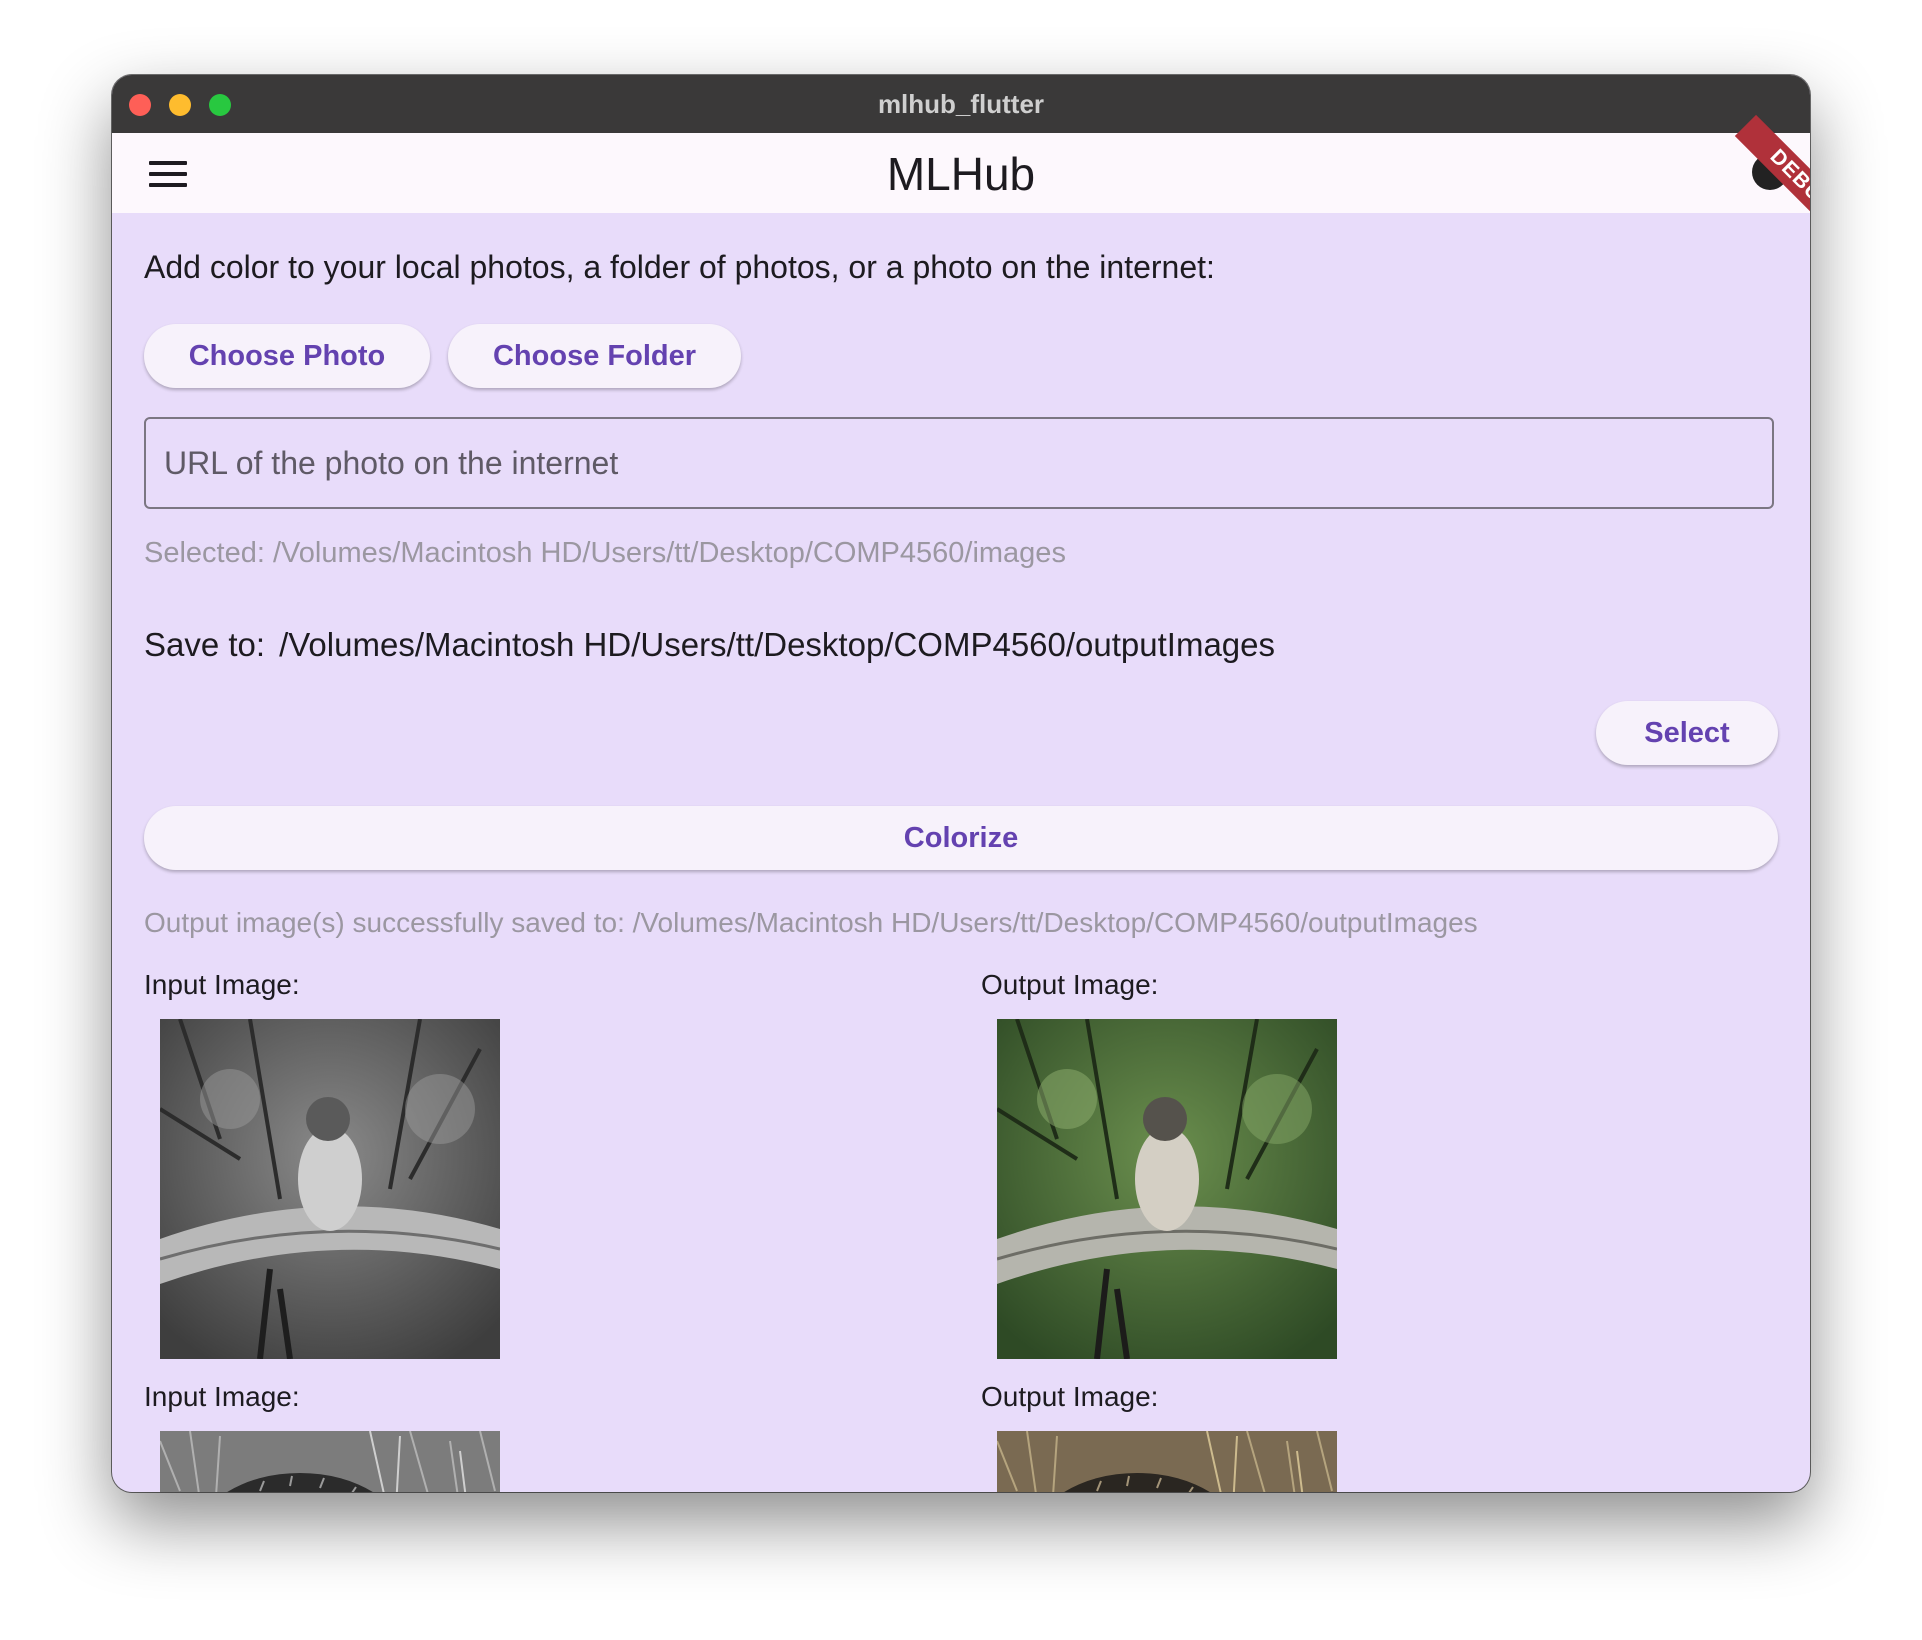  What do you see at coordinates (287, 356) in the screenshot?
I see `choose-photo-button: Choose Photo` at bounding box center [287, 356].